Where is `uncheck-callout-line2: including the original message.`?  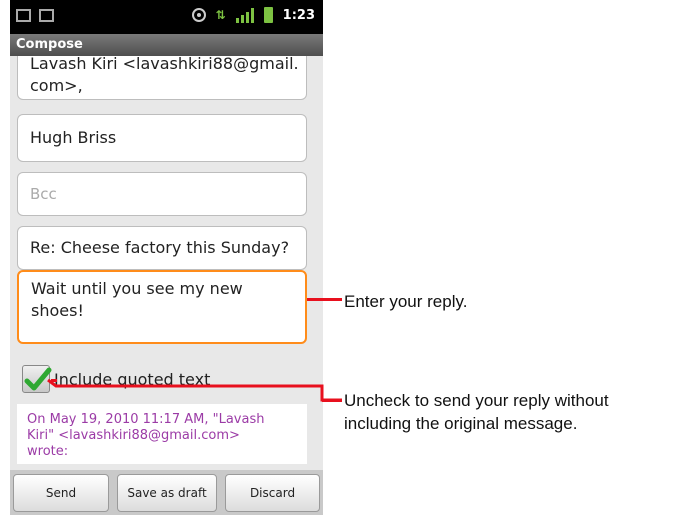
uncheck-callout-line2: including the original message. is located at coordinates (461, 423).